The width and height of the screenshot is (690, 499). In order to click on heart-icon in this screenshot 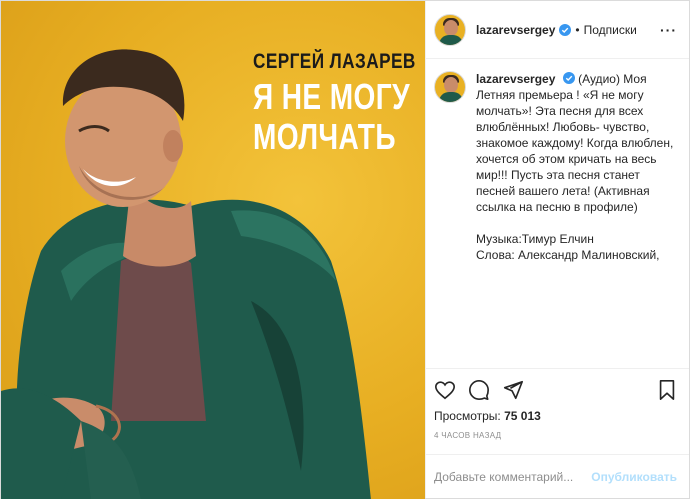, I will do `click(445, 390)`.